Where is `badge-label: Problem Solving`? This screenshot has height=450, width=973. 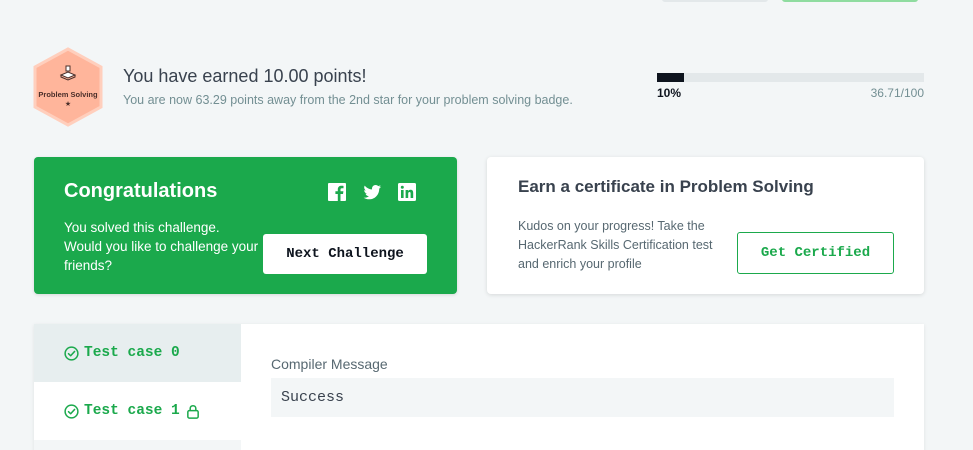 badge-label: Problem Solving is located at coordinates (68, 94).